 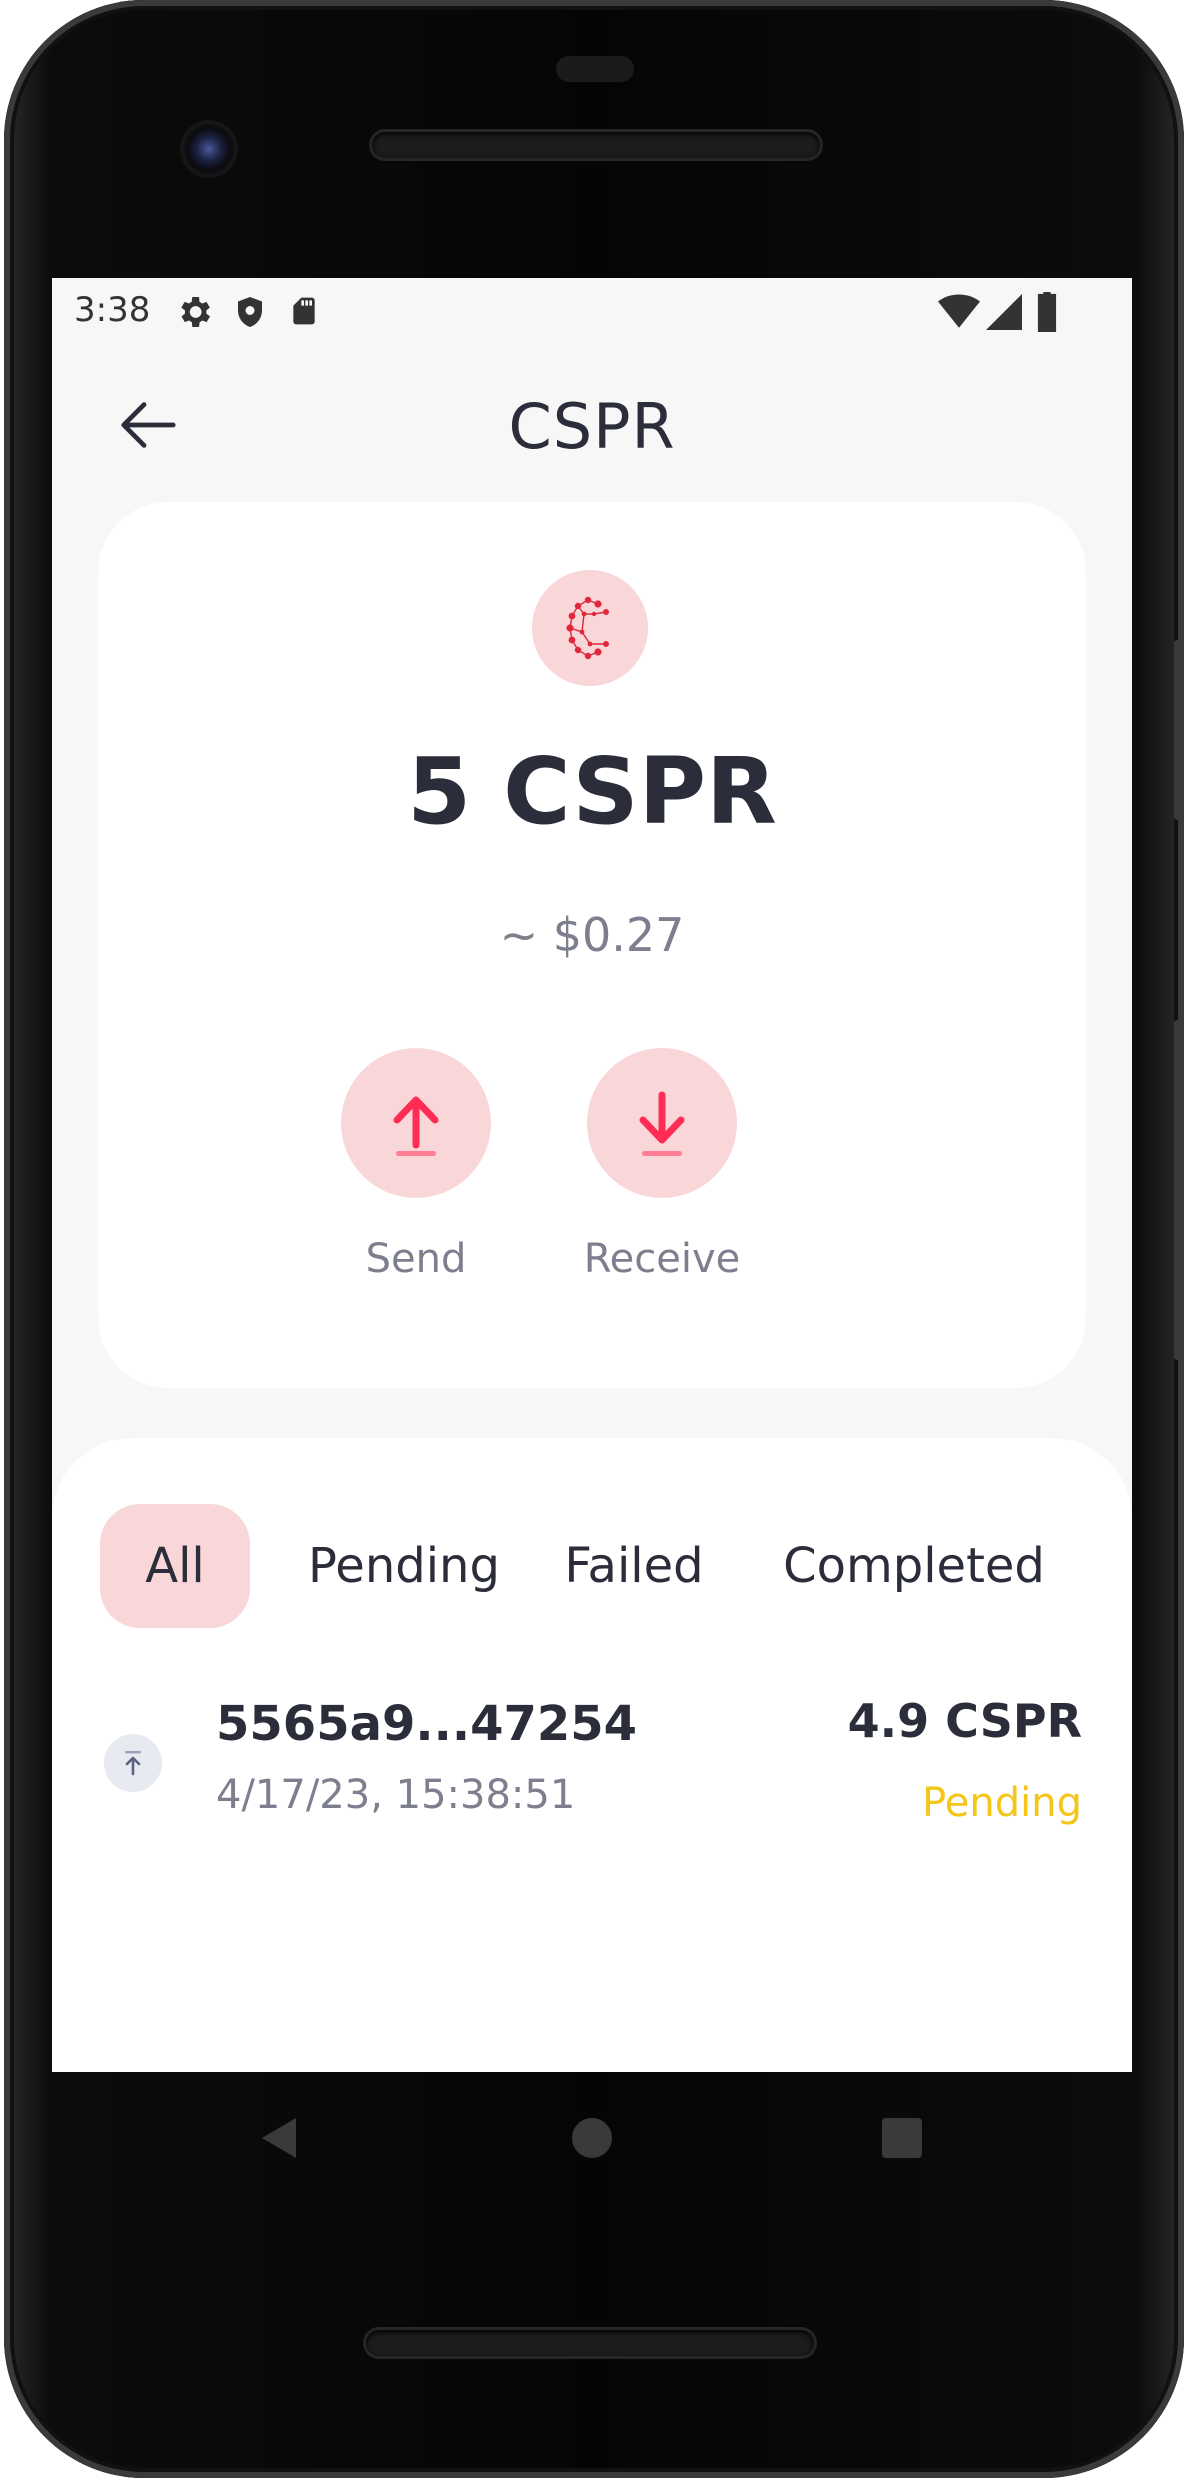 What do you see at coordinates (1047, 312) in the screenshot?
I see `battery-icon` at bounding box center [1047, 312].